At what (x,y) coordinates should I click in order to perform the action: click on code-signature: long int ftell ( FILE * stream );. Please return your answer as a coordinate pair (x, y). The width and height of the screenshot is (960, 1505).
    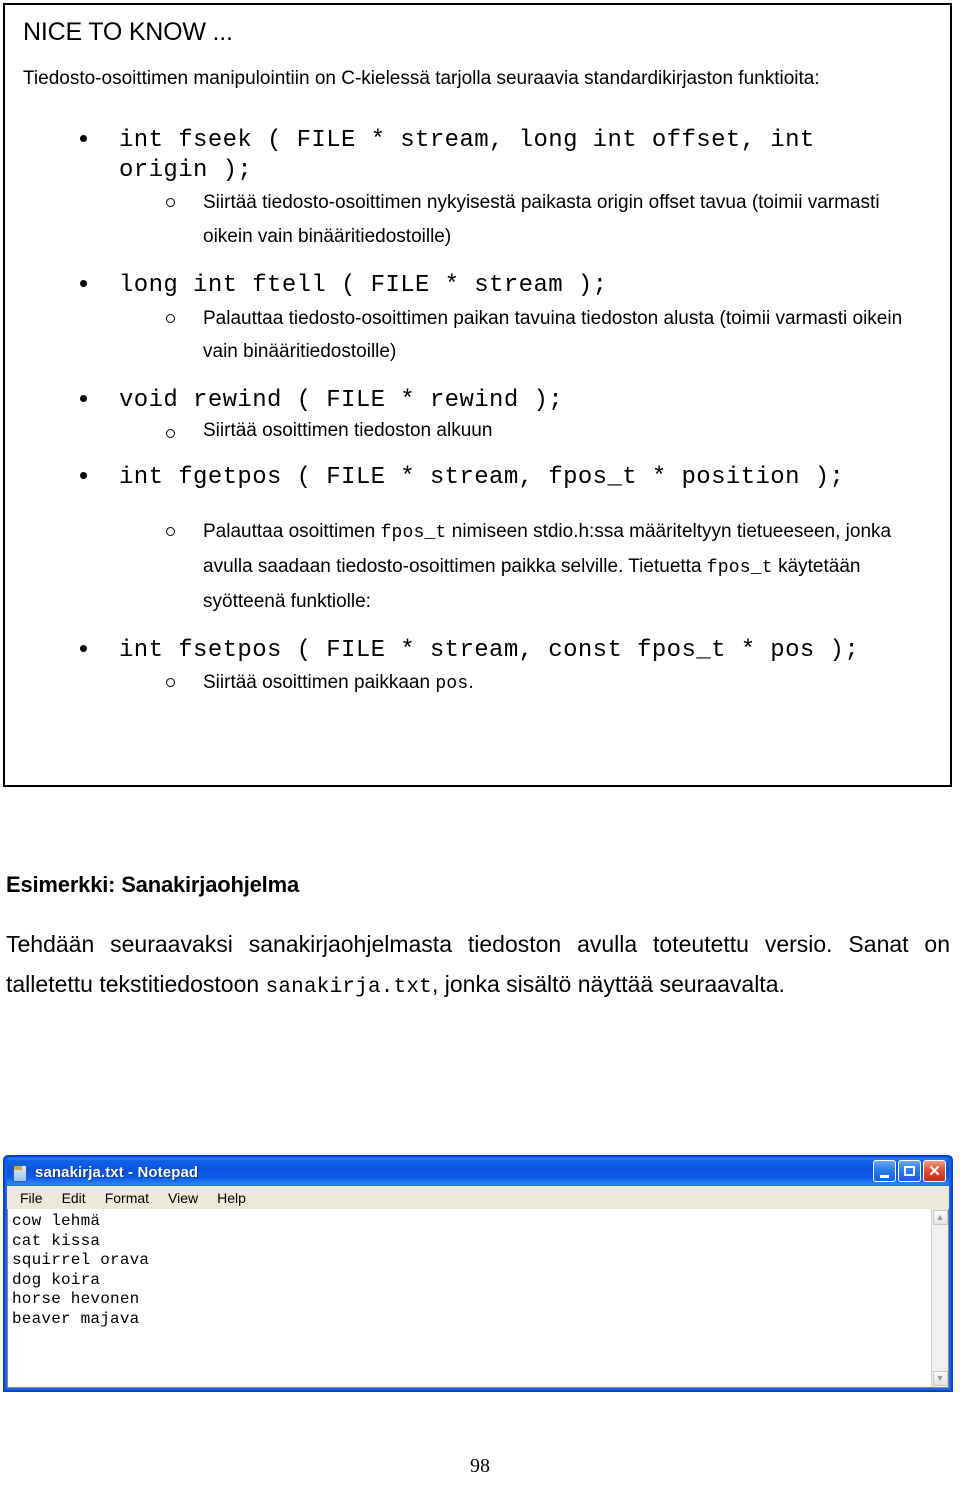
    Looking at the image, I should click on (363, 286).